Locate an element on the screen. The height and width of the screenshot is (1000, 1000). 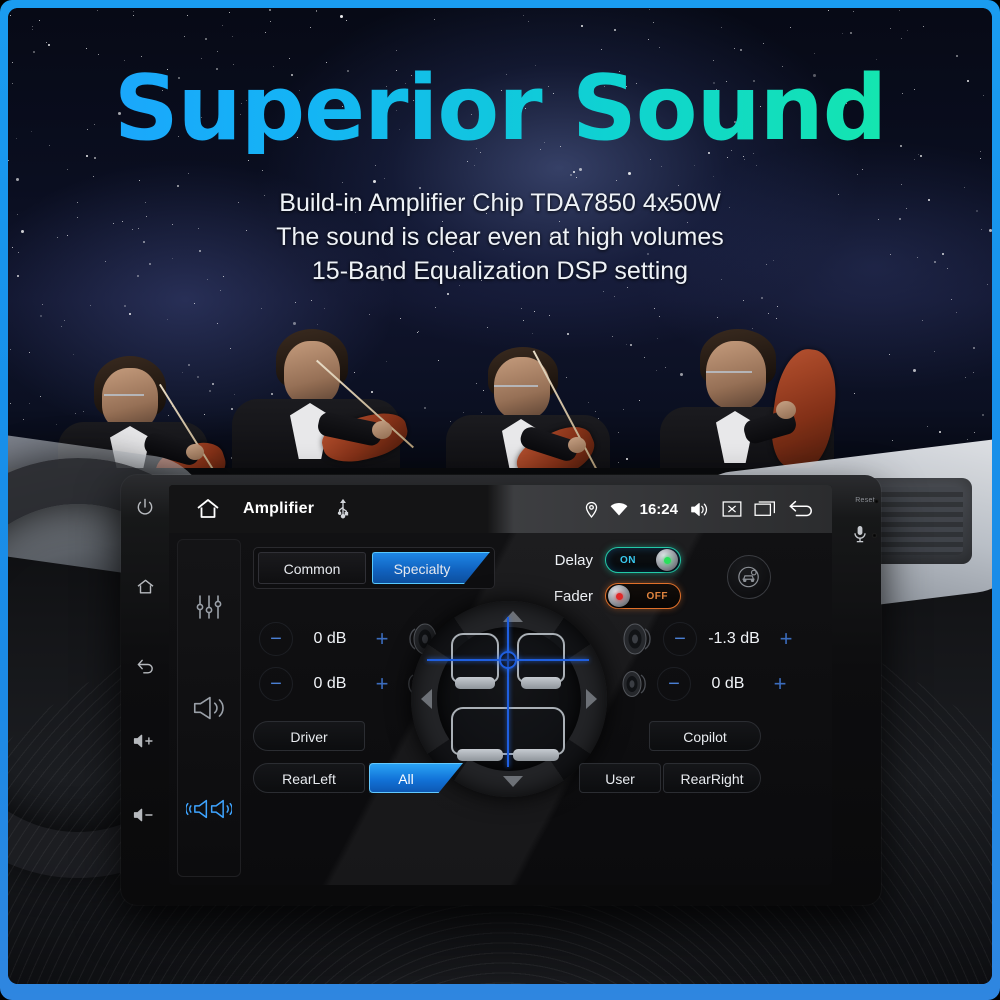
seat-copilot is located at coordinates (541, 658).